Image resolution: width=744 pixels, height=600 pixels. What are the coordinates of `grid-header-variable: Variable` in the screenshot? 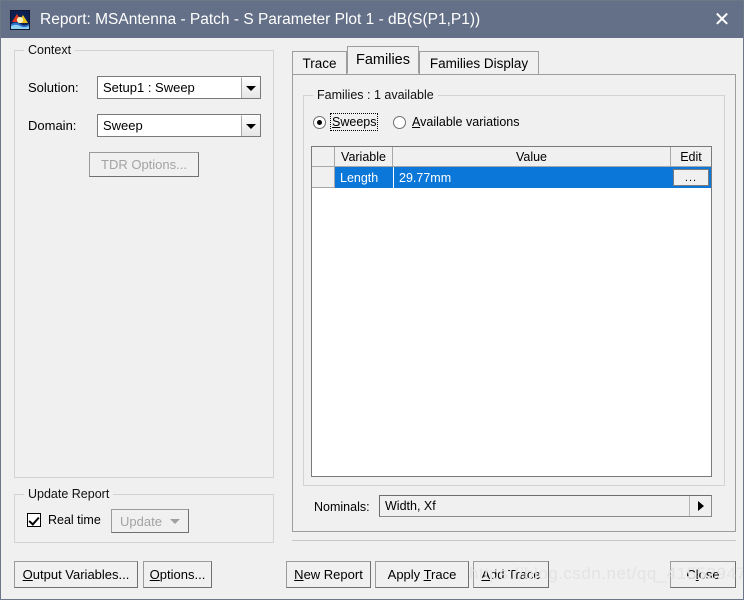 It's located at (364, 157).